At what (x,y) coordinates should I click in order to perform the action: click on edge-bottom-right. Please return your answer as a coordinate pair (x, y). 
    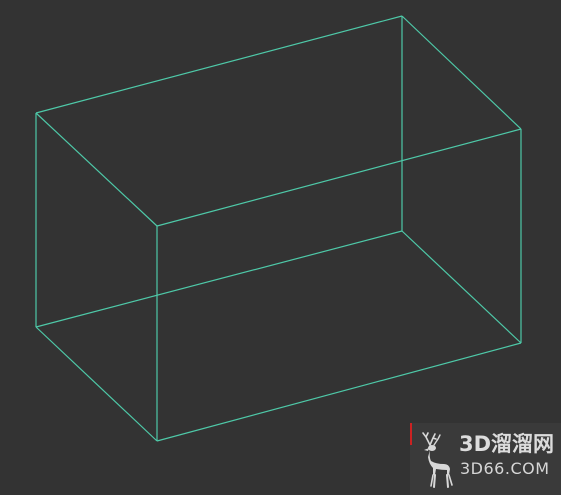
    Looking at the image, I should click on (461, 287).